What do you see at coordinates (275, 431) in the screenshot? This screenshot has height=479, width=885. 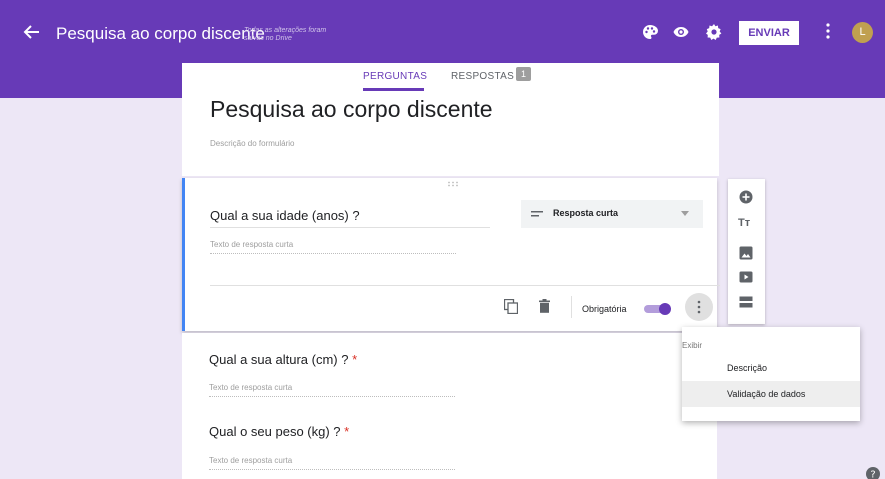 I see `question-title-text: Qual o seu peso (kg) ?` at bounding box center [275, 431].